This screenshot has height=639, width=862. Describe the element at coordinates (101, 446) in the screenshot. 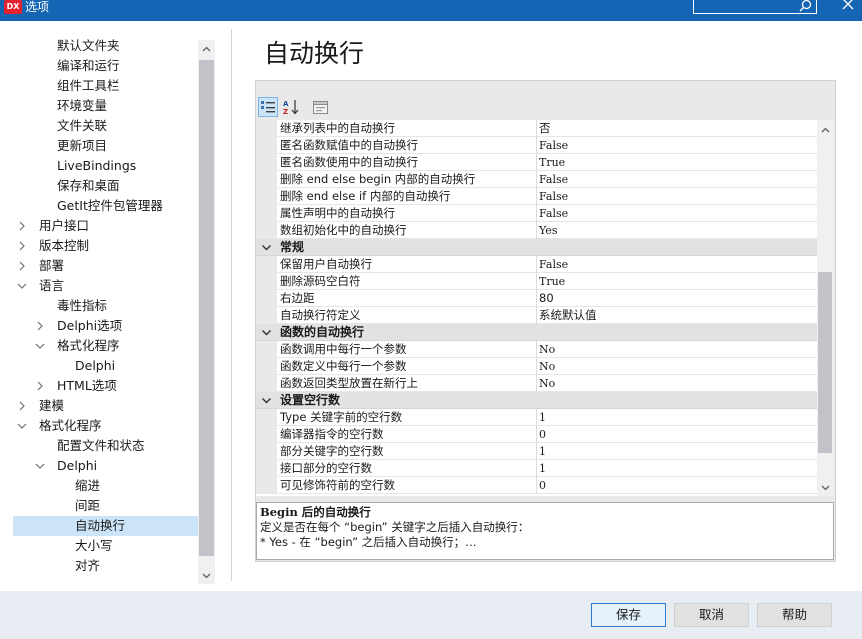

I see `tree-item: 配置文件和状态` at that location.